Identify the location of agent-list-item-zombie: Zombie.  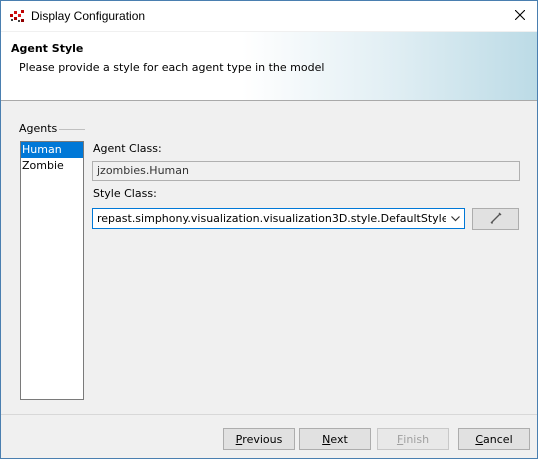
(52, 166).